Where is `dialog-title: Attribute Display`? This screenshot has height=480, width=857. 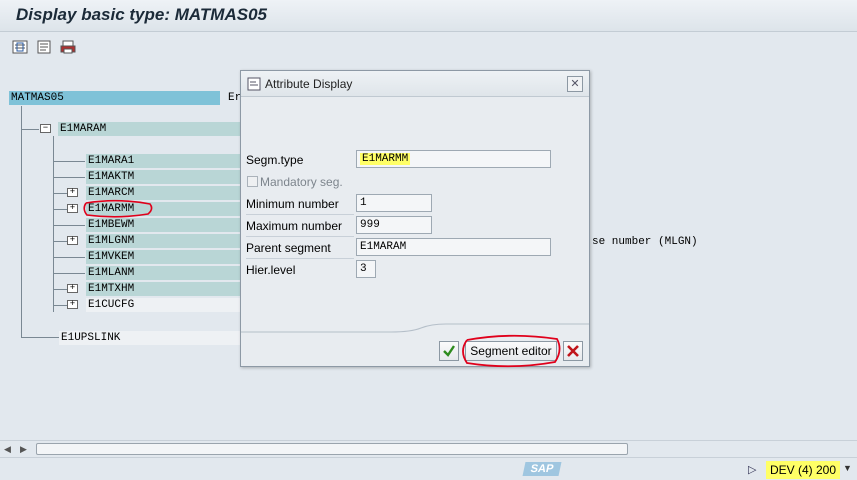 dialog-title: Attribute Display is located at coordinates (309, 84).